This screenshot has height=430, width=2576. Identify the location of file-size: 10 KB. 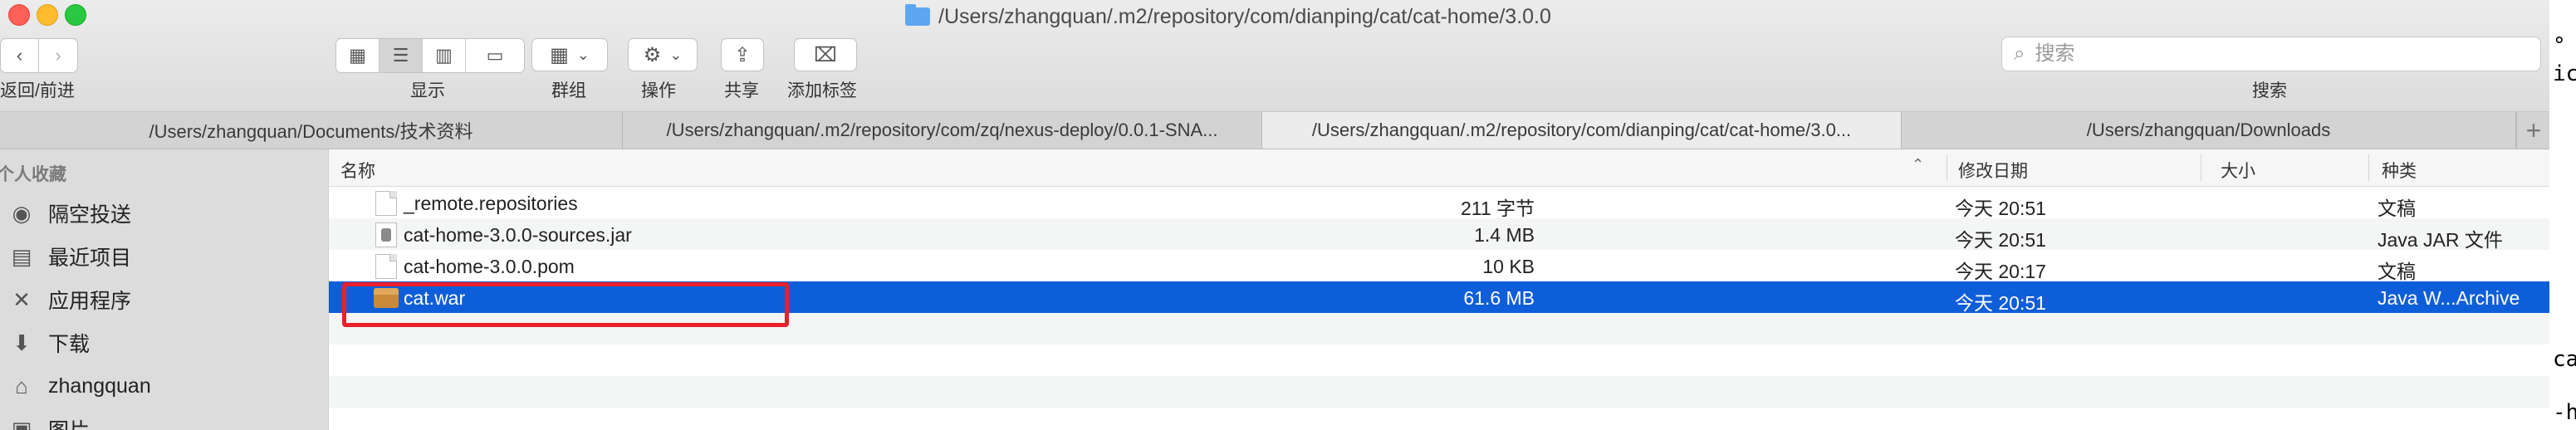
(1509, 266).